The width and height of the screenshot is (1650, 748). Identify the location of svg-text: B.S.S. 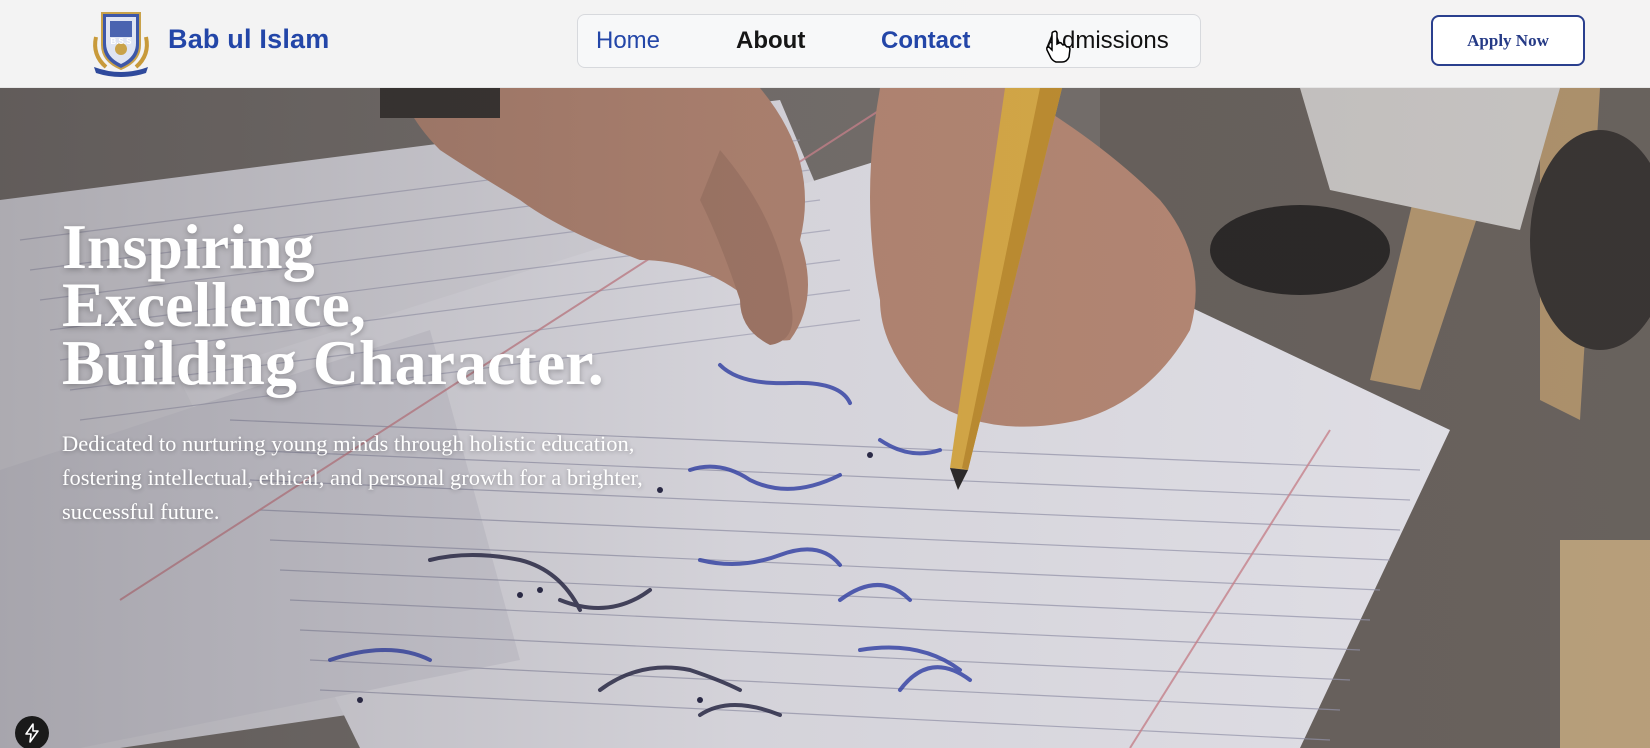
(122, 41).